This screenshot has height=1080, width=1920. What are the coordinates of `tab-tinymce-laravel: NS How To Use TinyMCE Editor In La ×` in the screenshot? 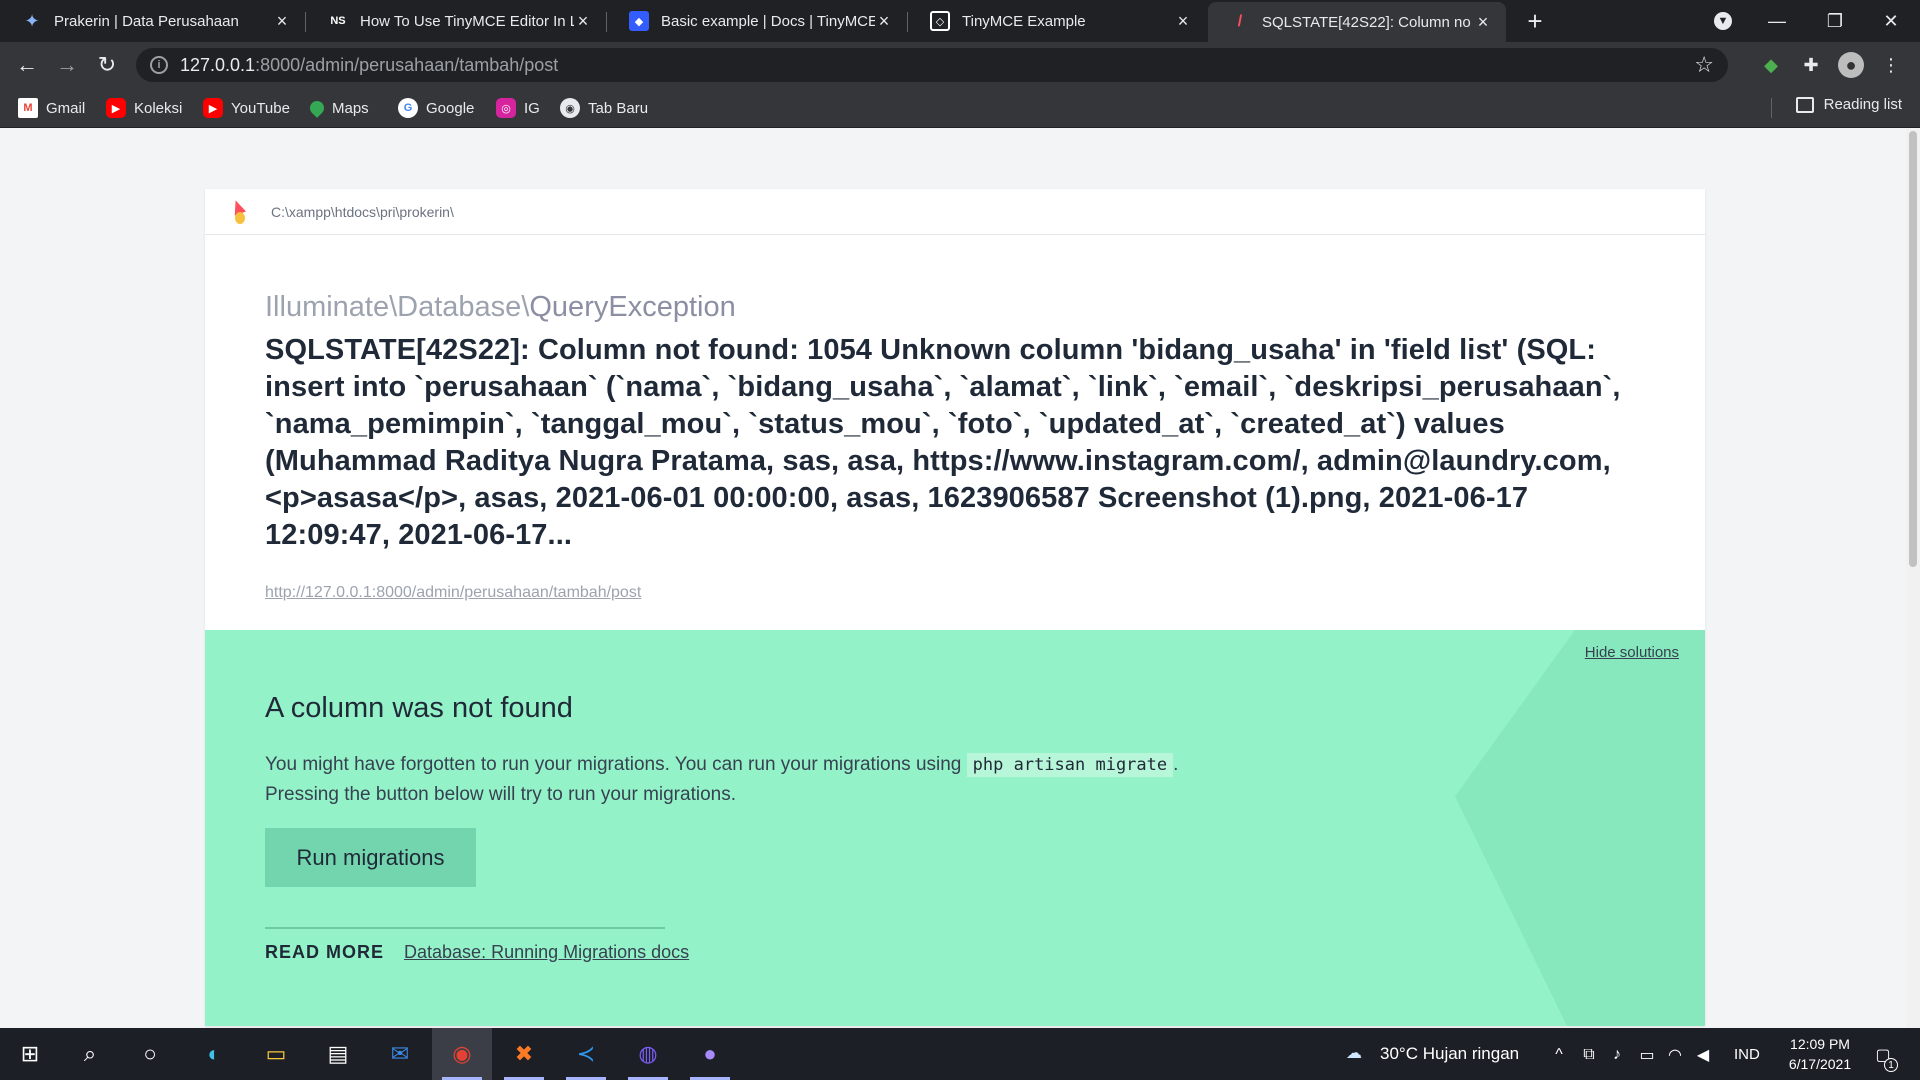 It's located at (456, 21).